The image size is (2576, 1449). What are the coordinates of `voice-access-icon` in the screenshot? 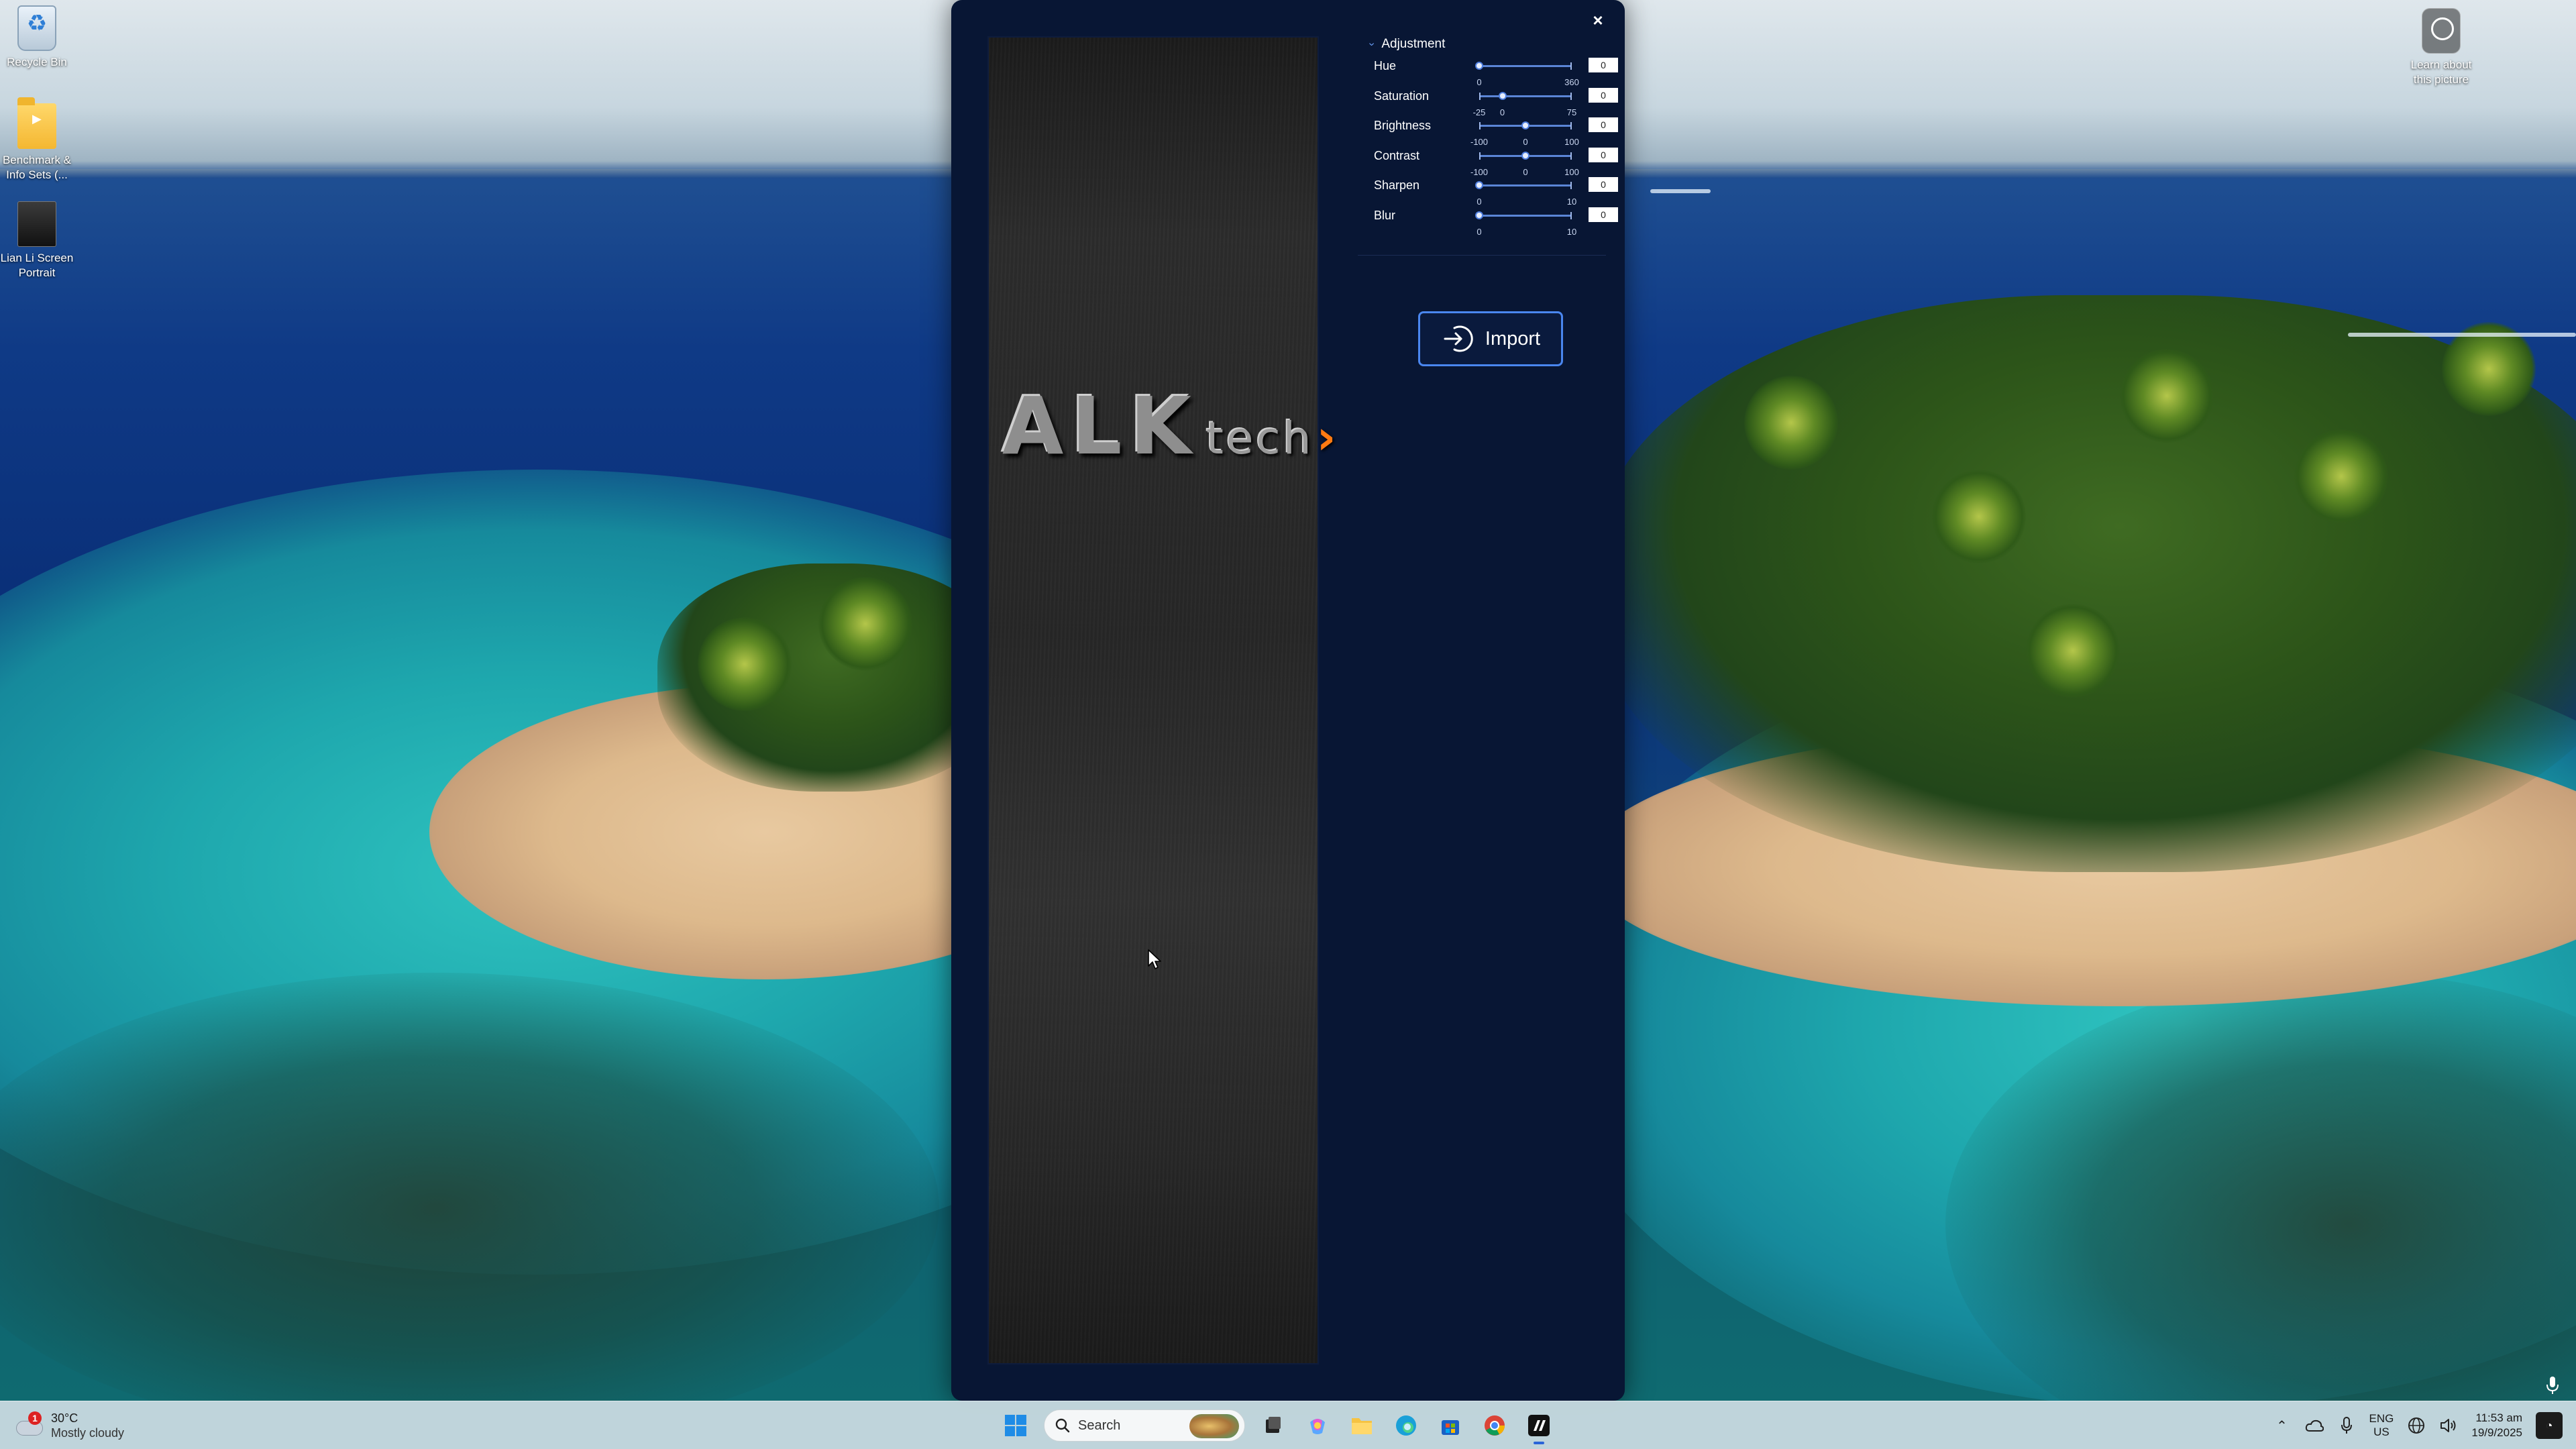 It's located at (2552, 1385).